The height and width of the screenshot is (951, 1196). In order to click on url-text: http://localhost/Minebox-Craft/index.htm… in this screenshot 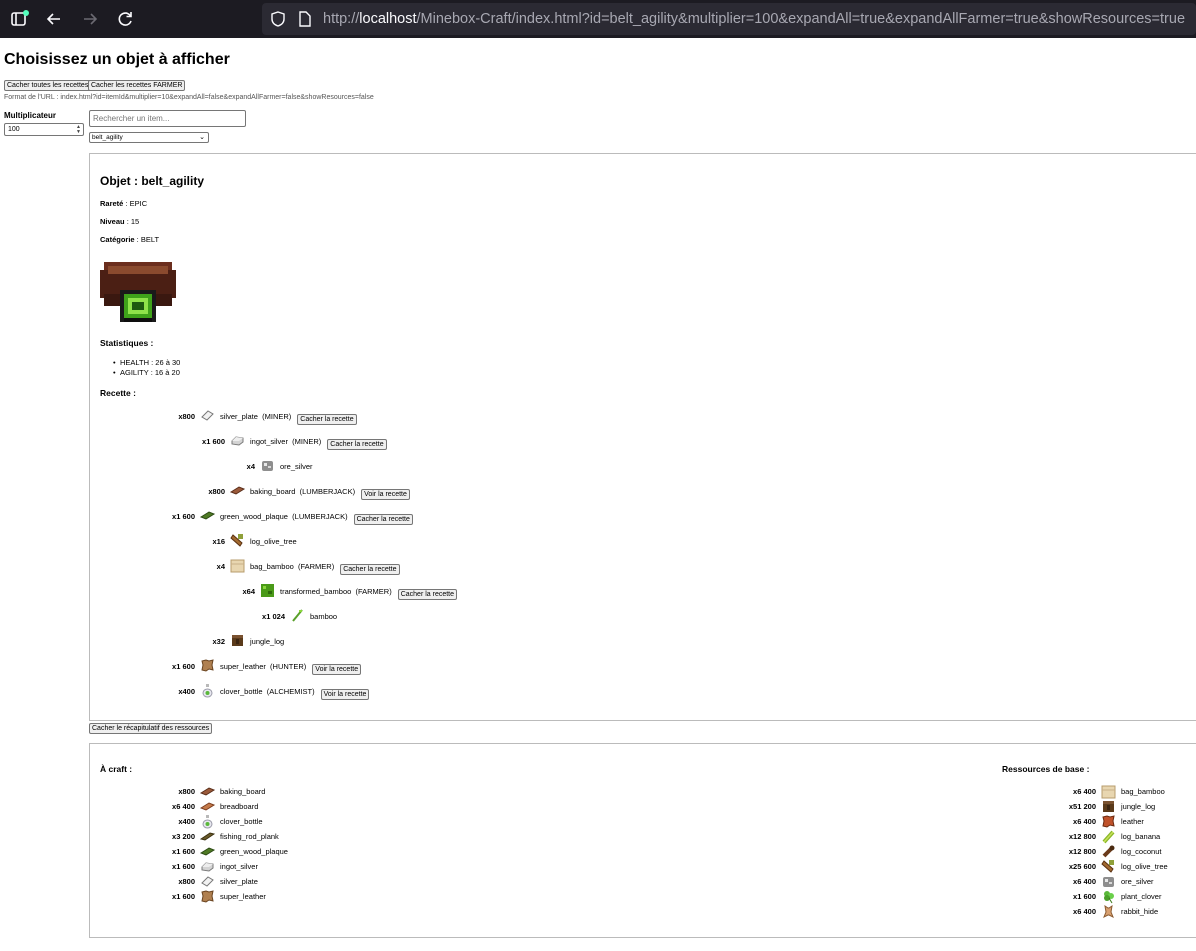, I will do `click(754, 19)`.